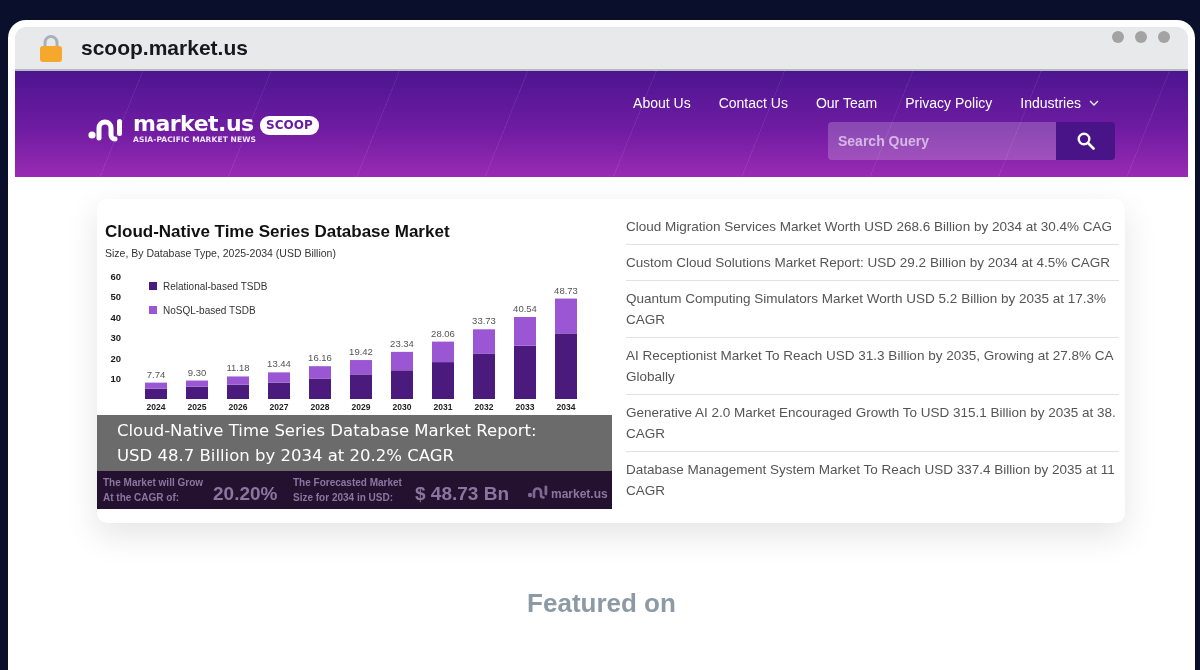  Describe the element at coordinates (949, 102) in the screenshot. I see `nav-link: Privacy Policy` at that location.